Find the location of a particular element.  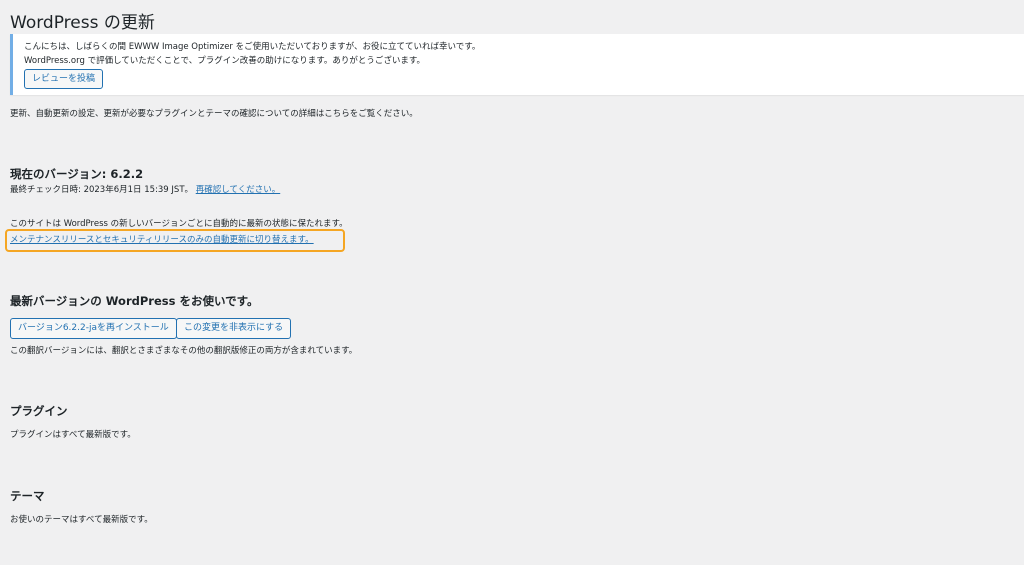

plugins-heading: プラグイン is located at coordinates (39, 411).